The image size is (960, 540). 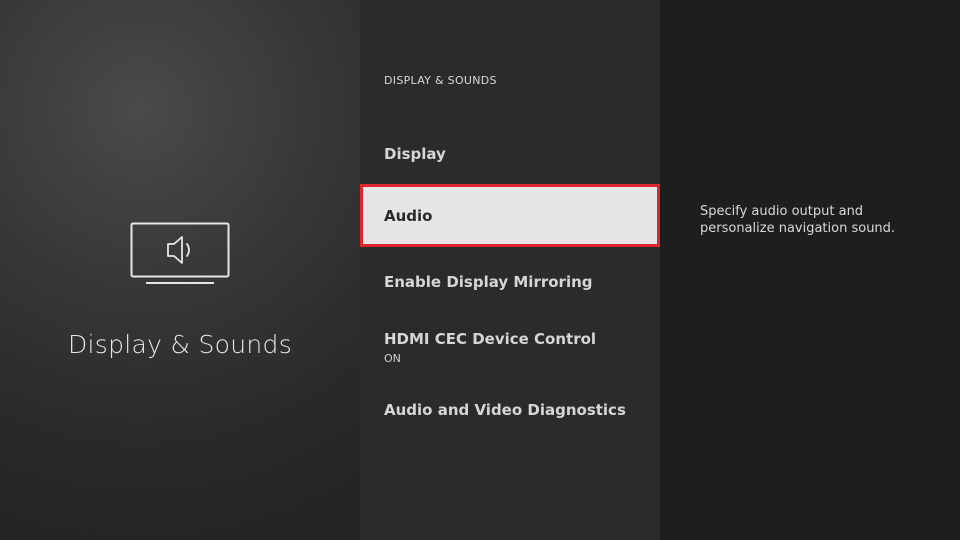 I want to click on menu-item-label: Audio and Video Diagnostics, so click(x=505, y=410).